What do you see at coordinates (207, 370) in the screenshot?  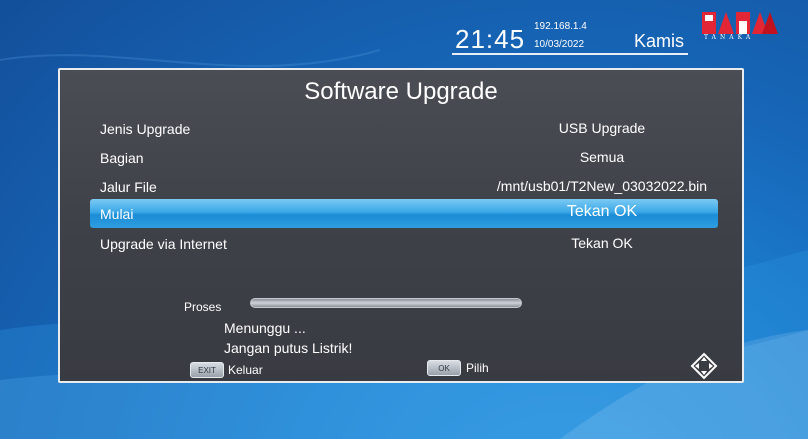 I see `exit-key-button: EXIT` at bounding box center [207, 370].